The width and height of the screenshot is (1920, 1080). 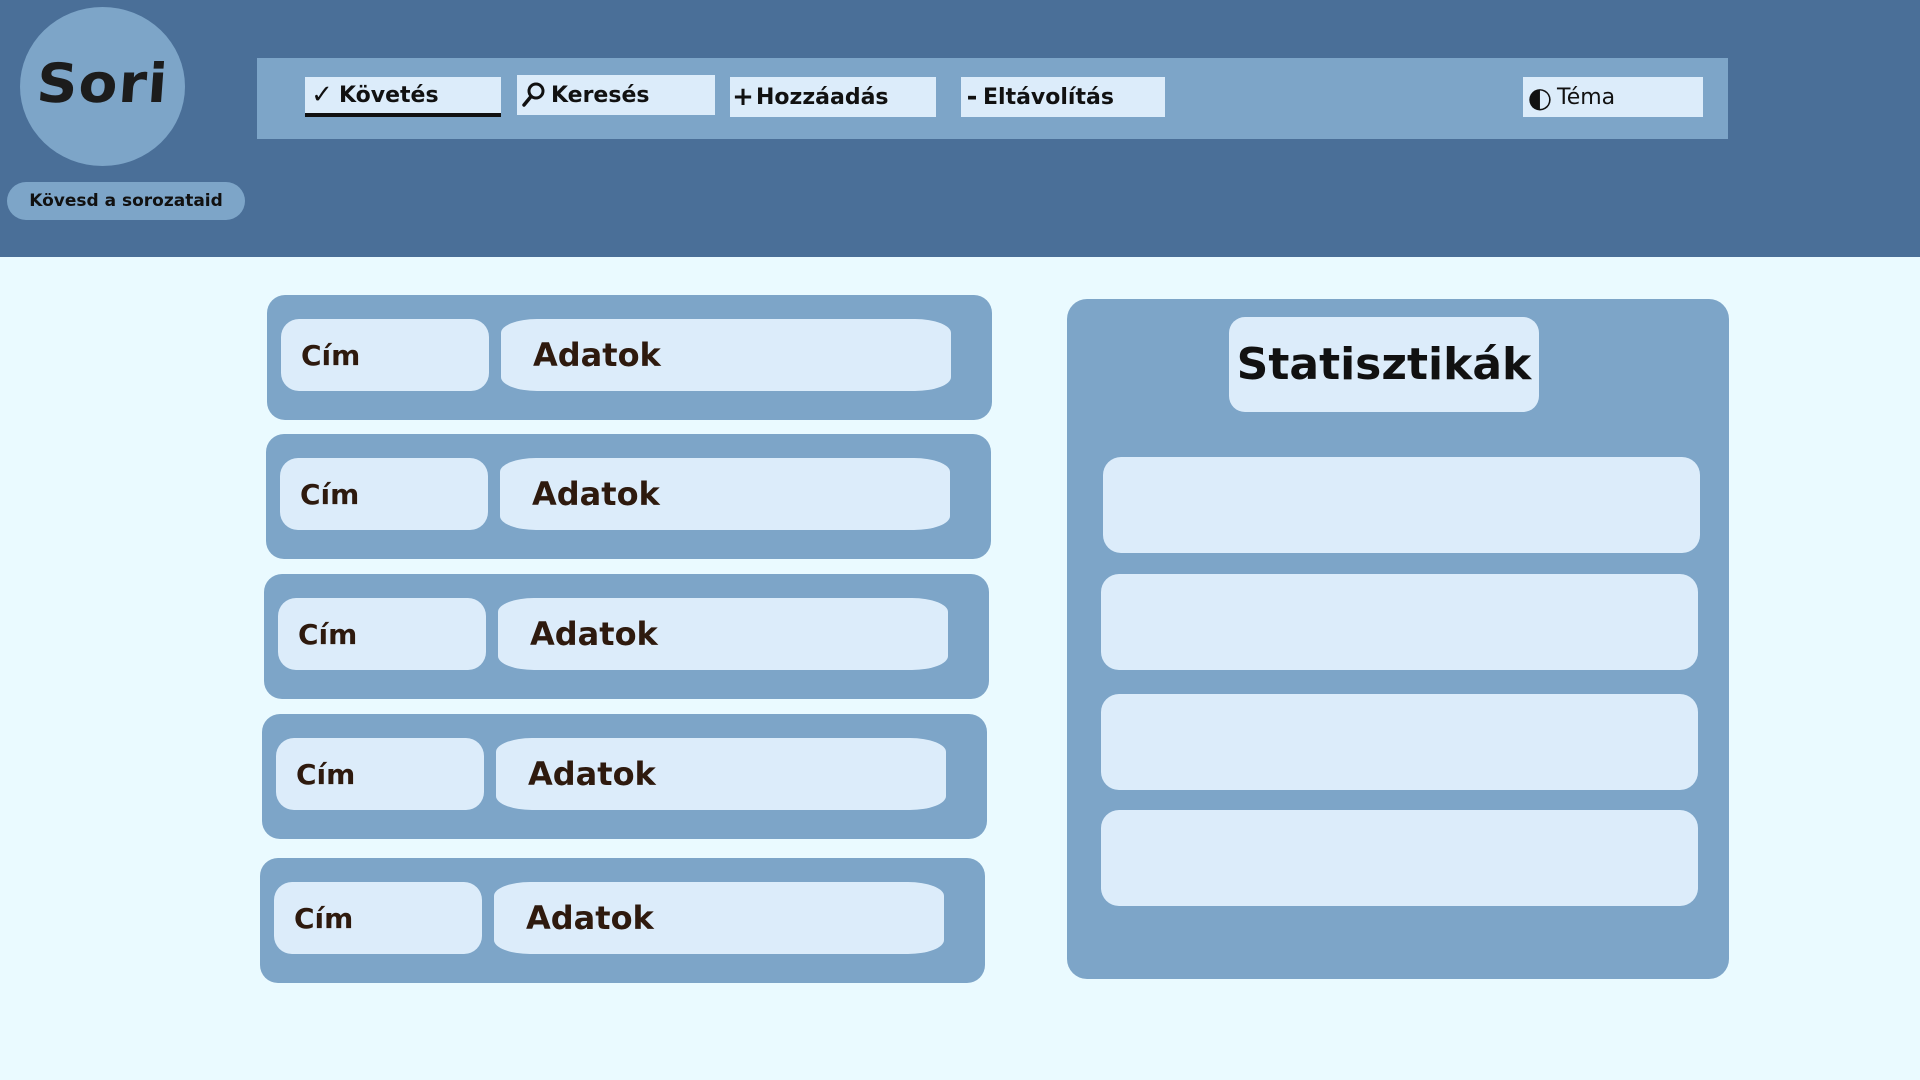 I want to click on stats-title: Statisztikák, so click(x=1384, y=364).